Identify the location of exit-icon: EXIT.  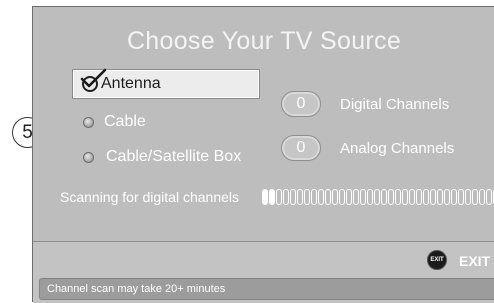
(437, 260).